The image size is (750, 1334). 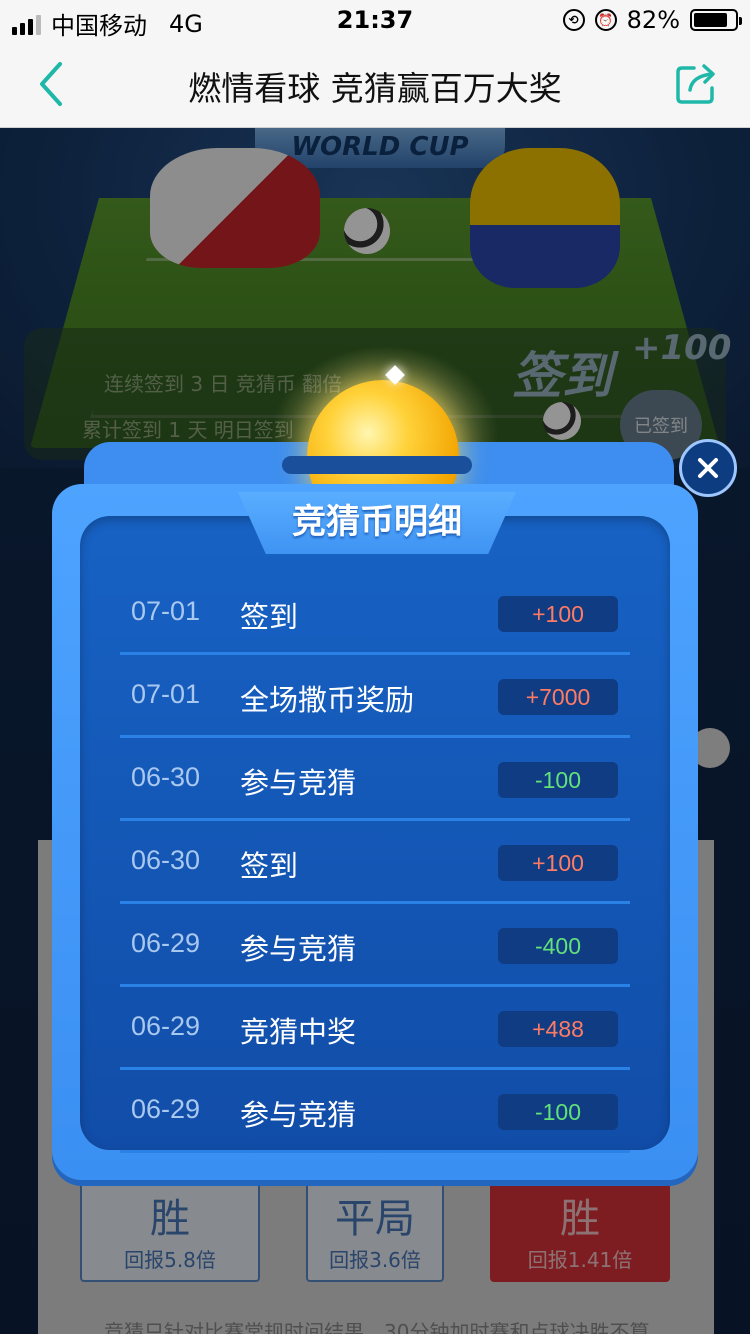 What do you see at coordinates (375, 88) in the screenshot?
I see `page-title: 燃情看球 竞猜赢百万大奖` at bounding box center [375, 88].